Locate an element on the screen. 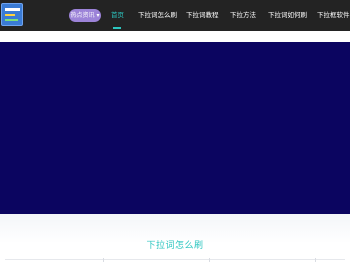 Image resolution: width=350 pixels, height=263 pixels. nav-item-method: 下拉方法 is located at coordinates (243, 15).